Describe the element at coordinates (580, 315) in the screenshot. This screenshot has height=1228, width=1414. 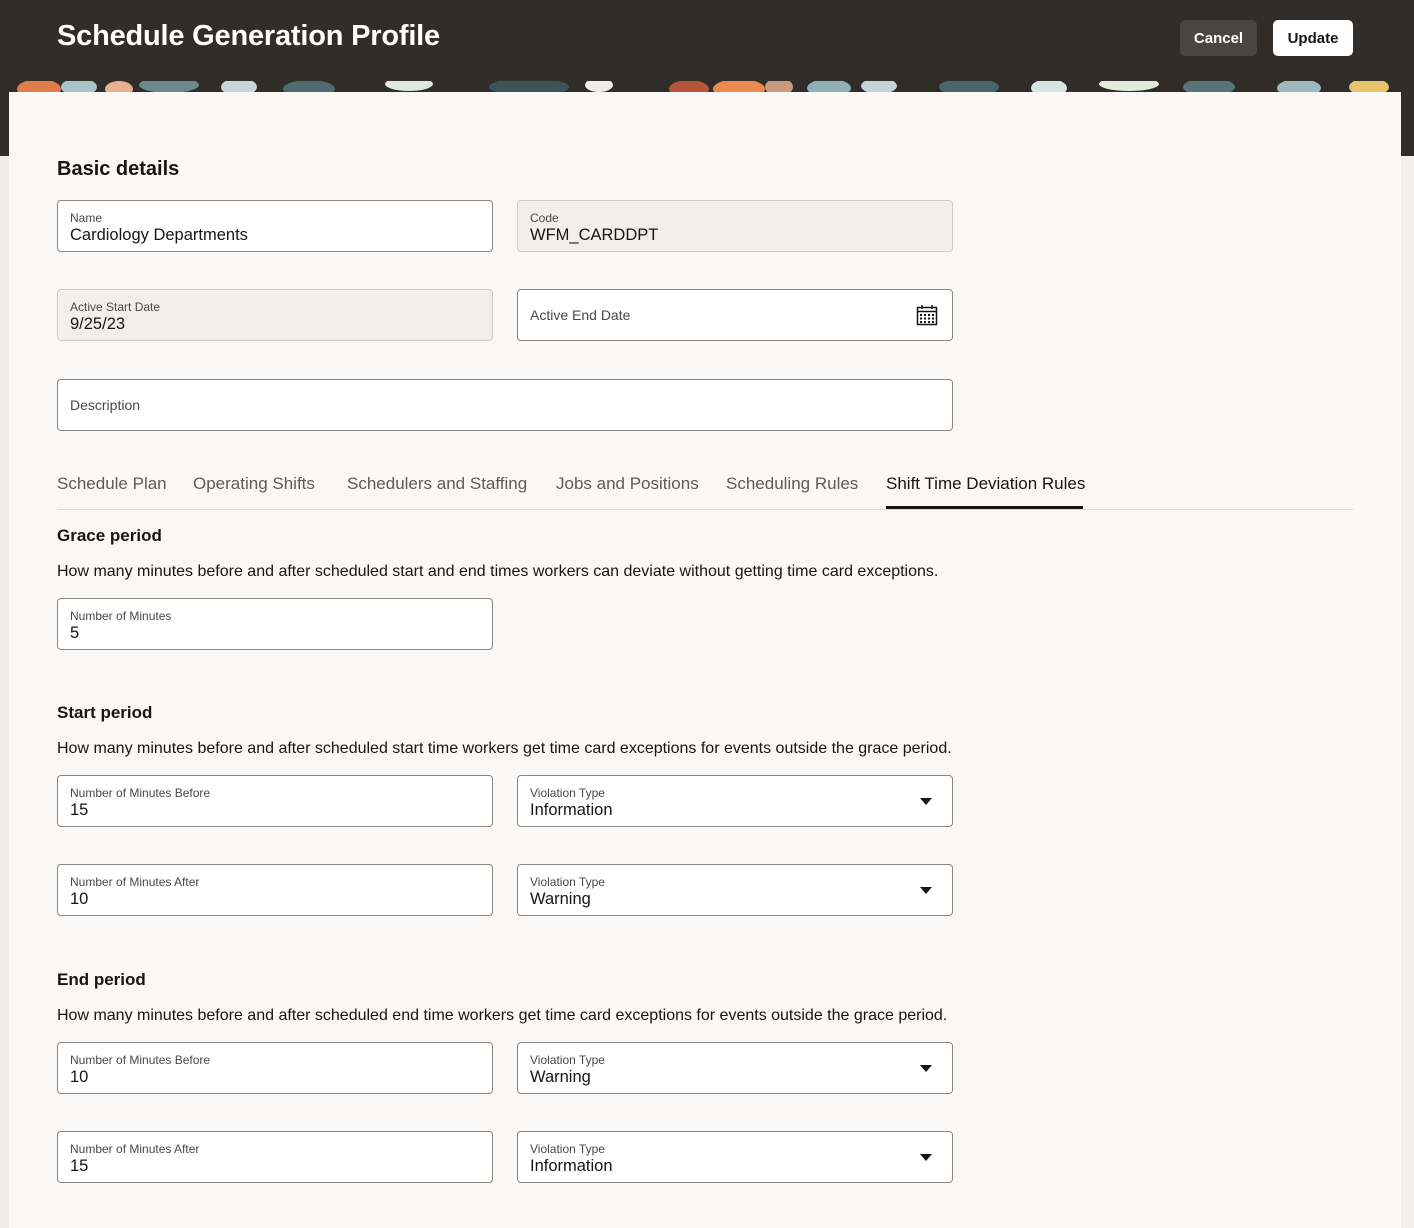
I see `active-end-date-label: Active End Date` at that location.